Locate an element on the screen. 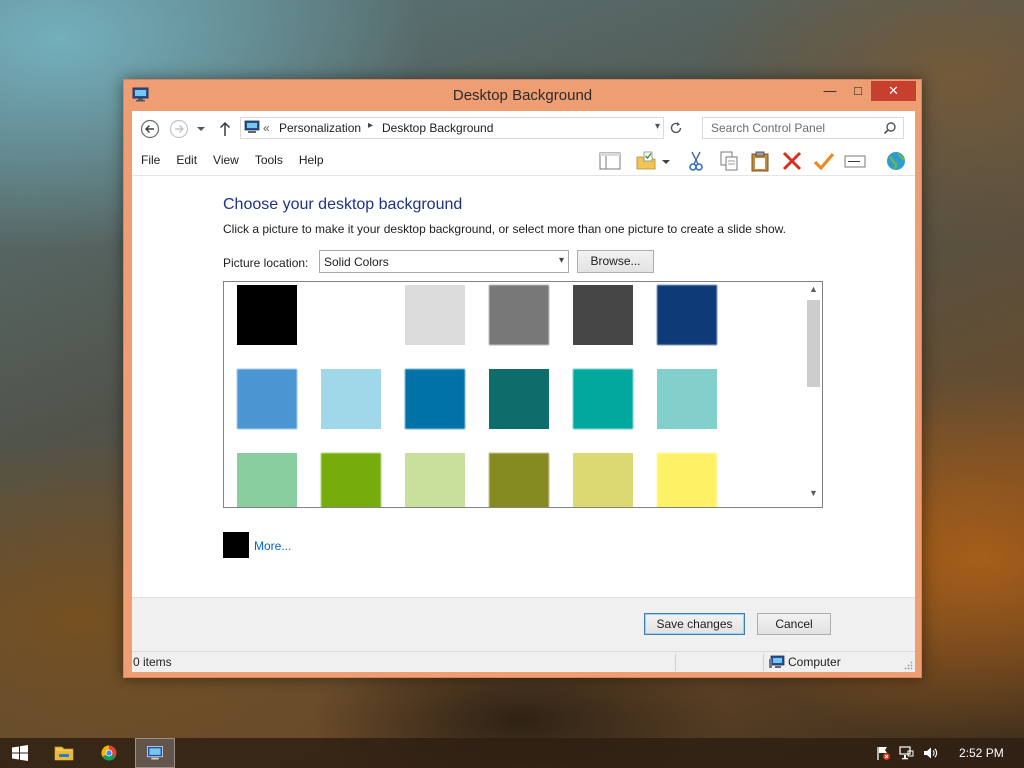  refresh-icon is located at coordinates (676, 128).